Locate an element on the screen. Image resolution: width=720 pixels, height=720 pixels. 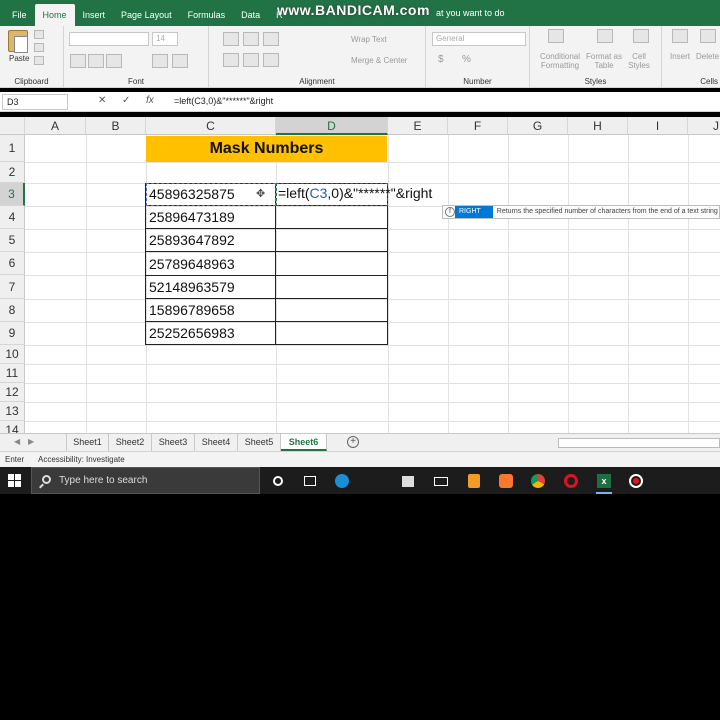
row-header-7: 7 is located at coordinates (12, 287).